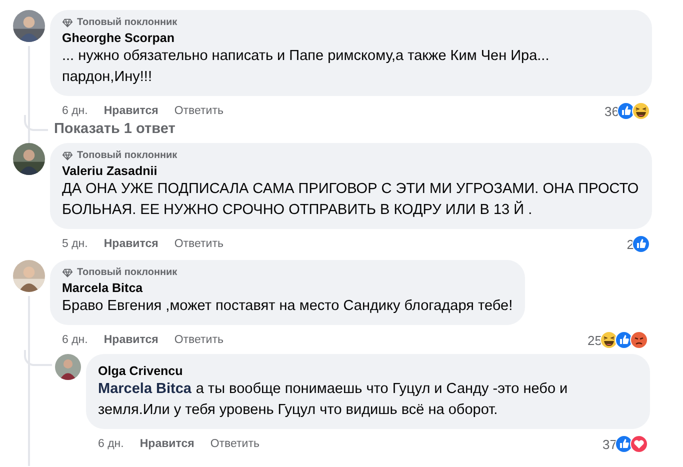 This screenshot has width=683, height=467. What do you see at coordinates (351, 200) in the screenshot?
I see `comment-text: ДА ОНА УЖЕ ПОДПИСАЛА САМА ПРИГОВОР С ЭТИ МИ УГРОЗАМИ. ОНА ПРОСТО БОЛЬНАЯ. ЕЕ НУЖНО СРОЧНО ОТПРАВИТЬ В КОДРУ ИЛИ В 13 Й .` at bounding box center [351, 200].